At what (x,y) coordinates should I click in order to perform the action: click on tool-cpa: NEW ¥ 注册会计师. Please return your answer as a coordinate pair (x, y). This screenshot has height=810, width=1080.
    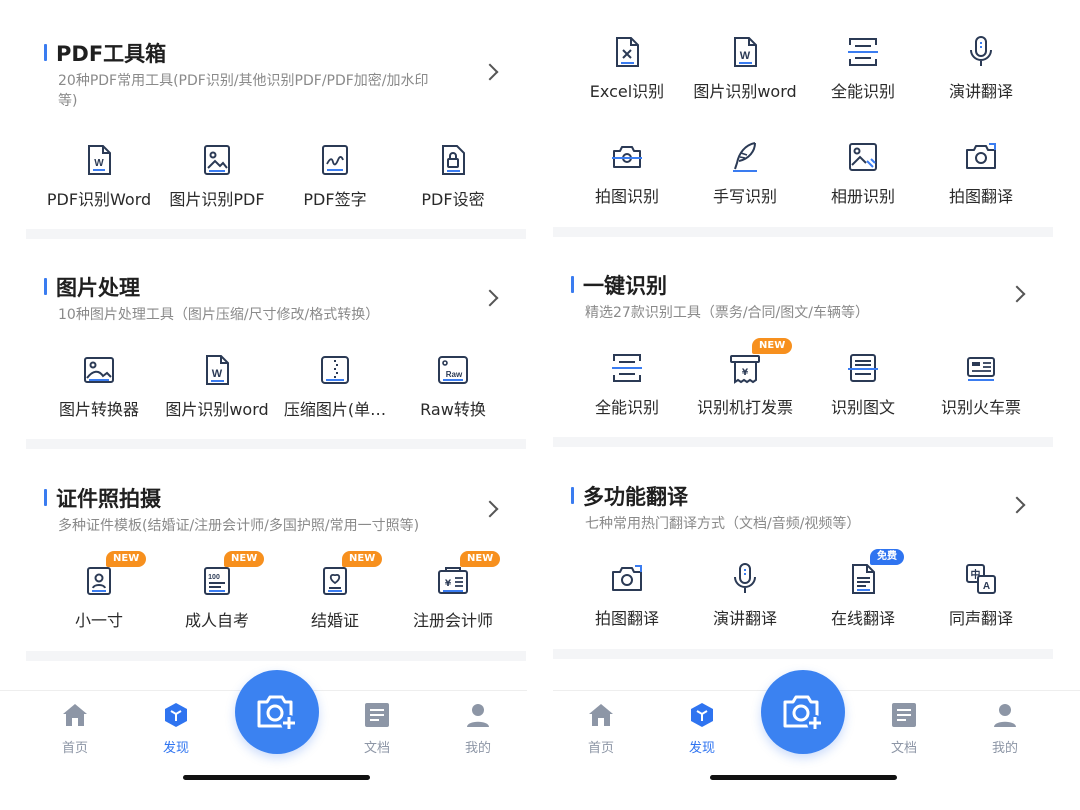
    Looking at the image, I should click on (453, 597).